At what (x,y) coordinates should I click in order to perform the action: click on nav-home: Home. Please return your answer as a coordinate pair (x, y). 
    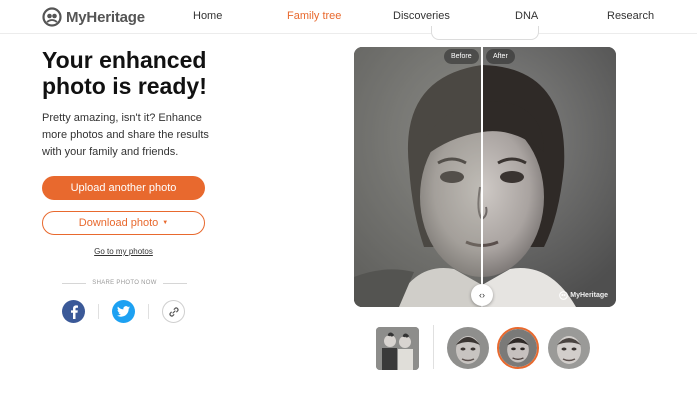
    Looking at the image, I should click on (207, 16).